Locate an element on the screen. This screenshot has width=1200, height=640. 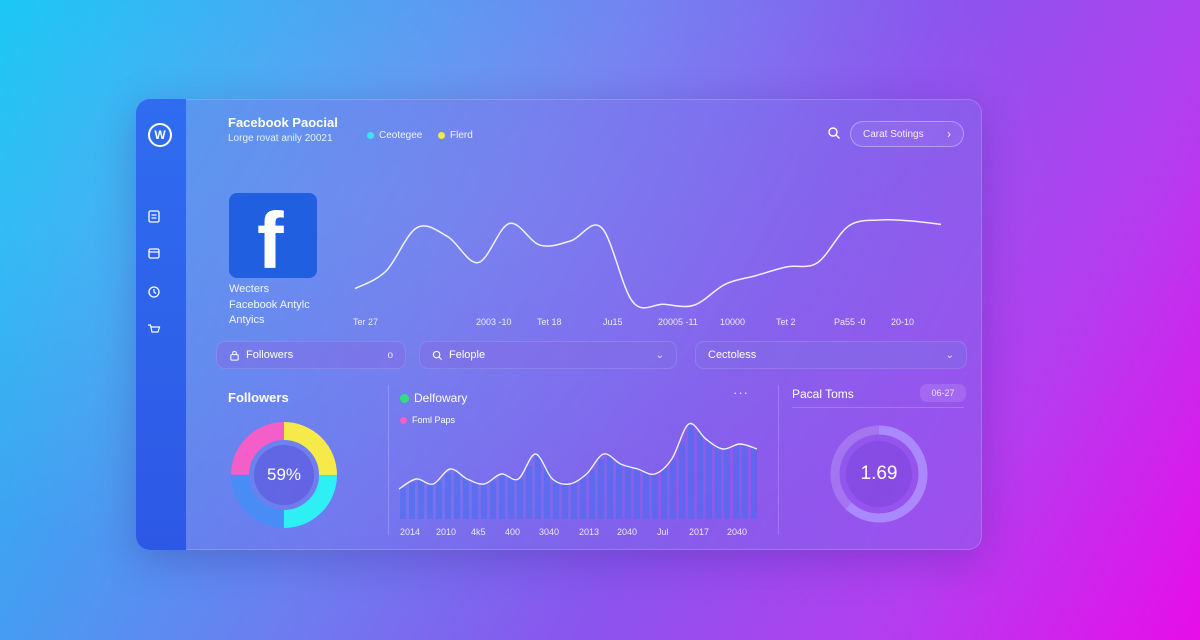
bar-chart-x-tick: 4k5 is located at coordinates (478, 532).